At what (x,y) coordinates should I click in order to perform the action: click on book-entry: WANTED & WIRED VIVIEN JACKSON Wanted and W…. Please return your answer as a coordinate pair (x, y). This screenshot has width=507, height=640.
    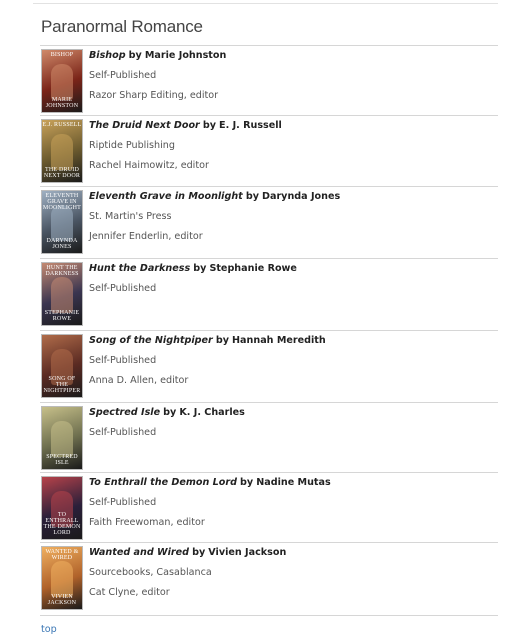
    Looking at the image, I should click on (269, 579).